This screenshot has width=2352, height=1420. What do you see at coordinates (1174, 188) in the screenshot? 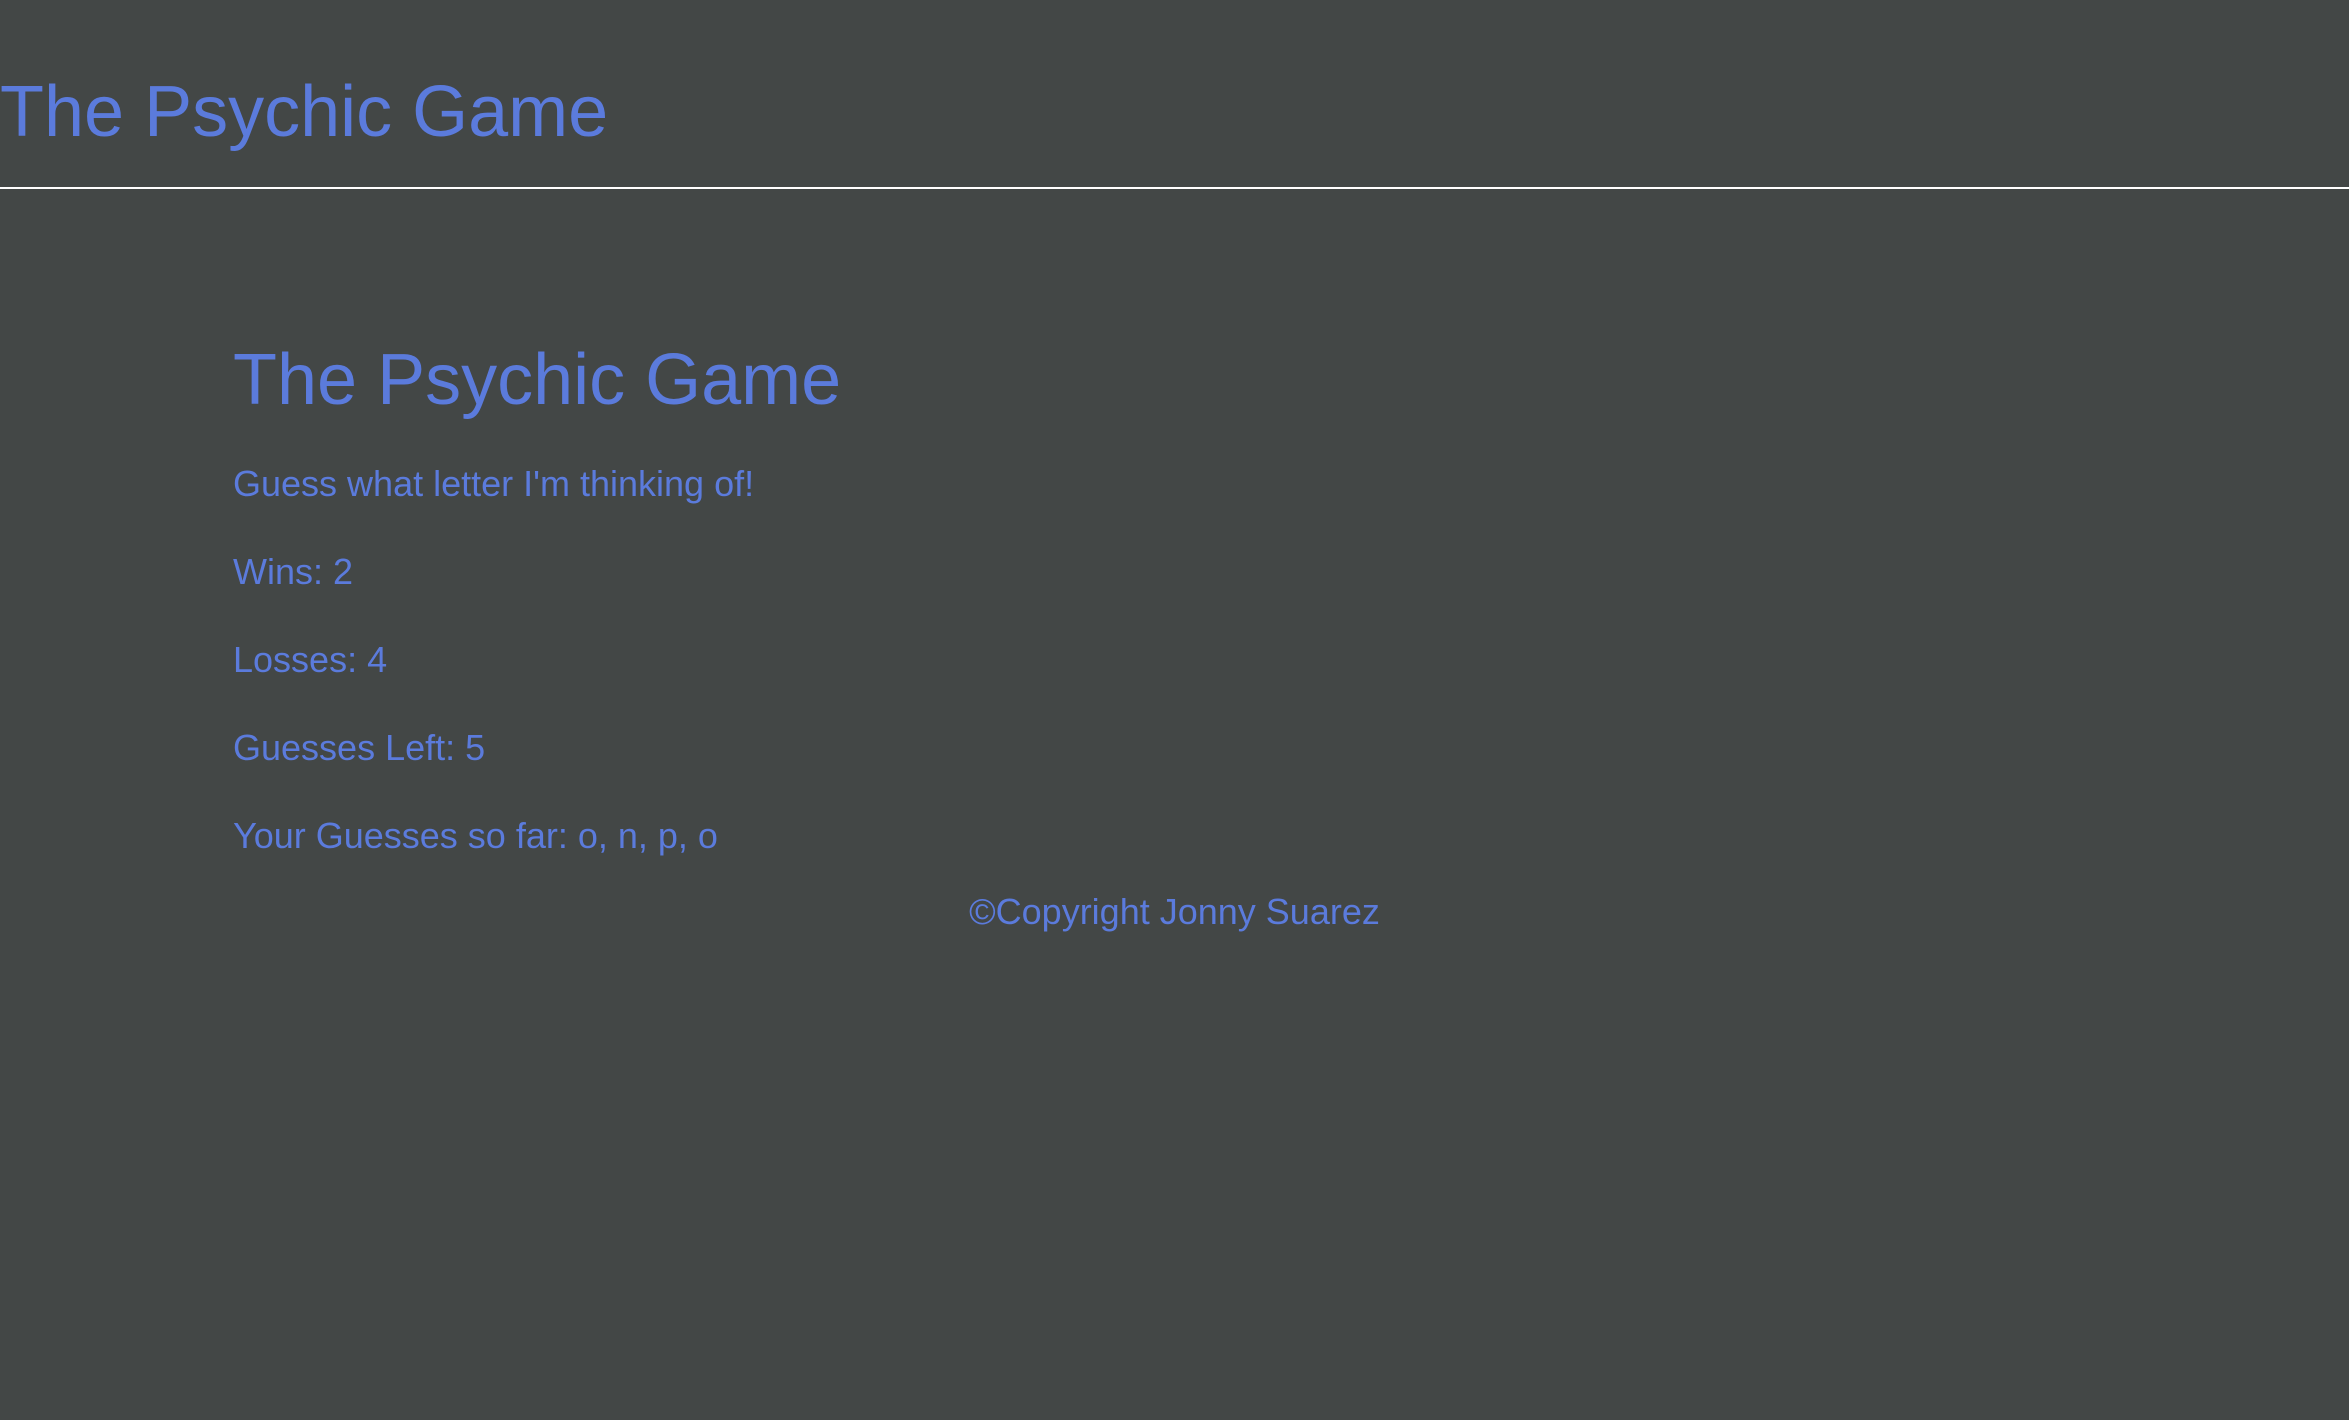
I see `header-divider` at bounding box center [1174, 188].